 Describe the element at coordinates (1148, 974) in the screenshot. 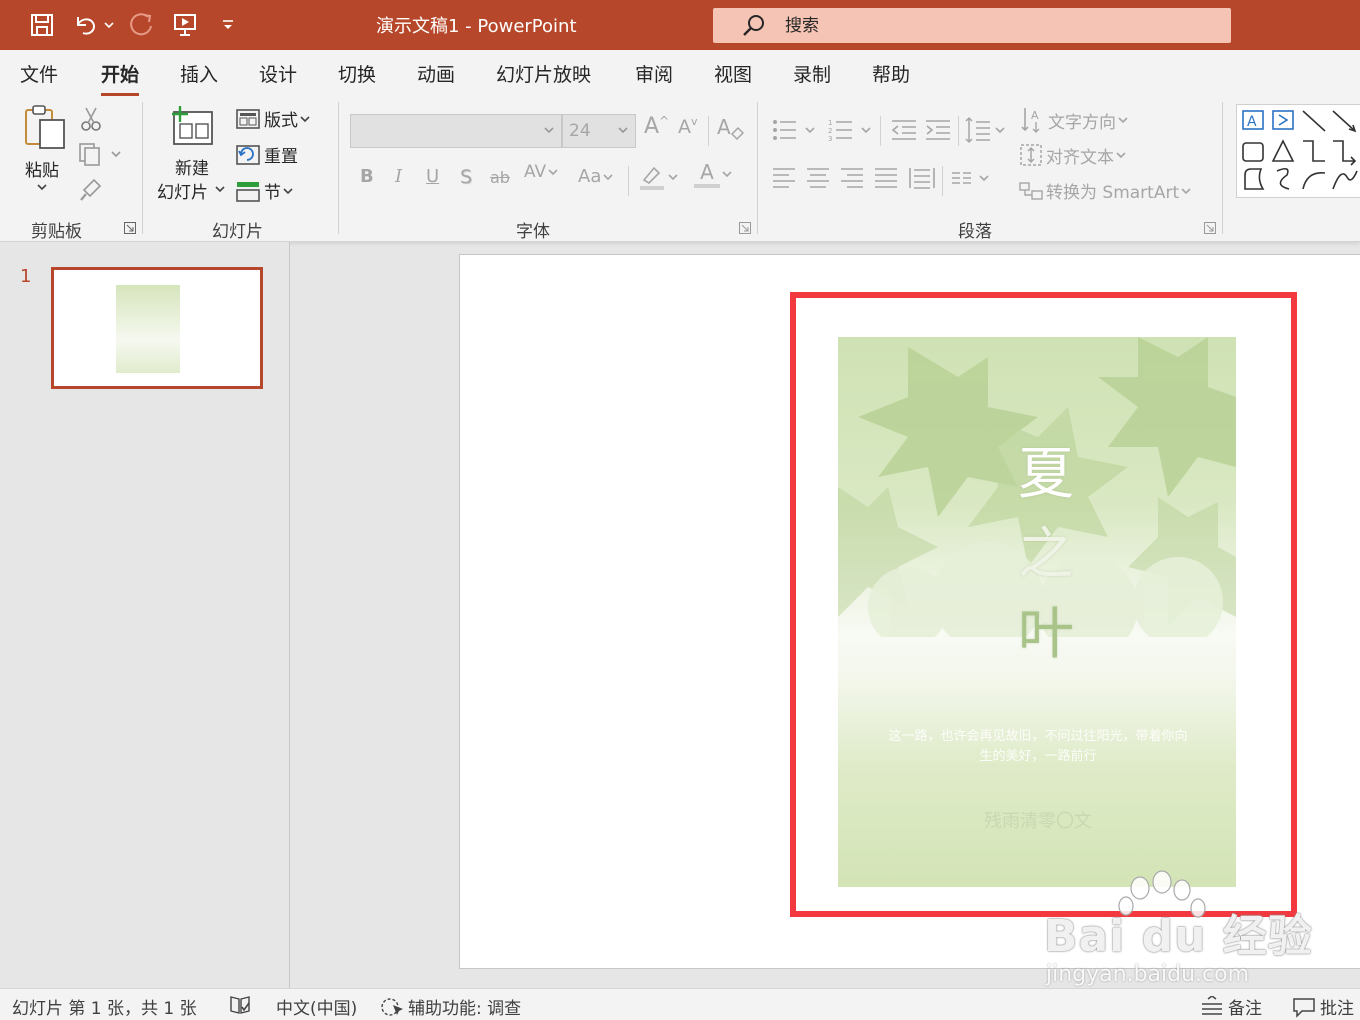

I see `watermark-url: jingyan.baidu.com` at that location.